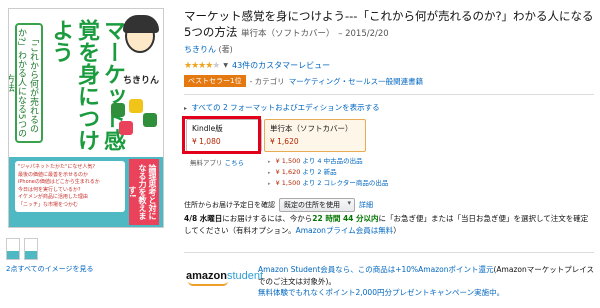  What do you see at coordinates (186, 108) in the screenshot?
I see `chevron-right-icon: ▸` at bounding box center [186, 108].